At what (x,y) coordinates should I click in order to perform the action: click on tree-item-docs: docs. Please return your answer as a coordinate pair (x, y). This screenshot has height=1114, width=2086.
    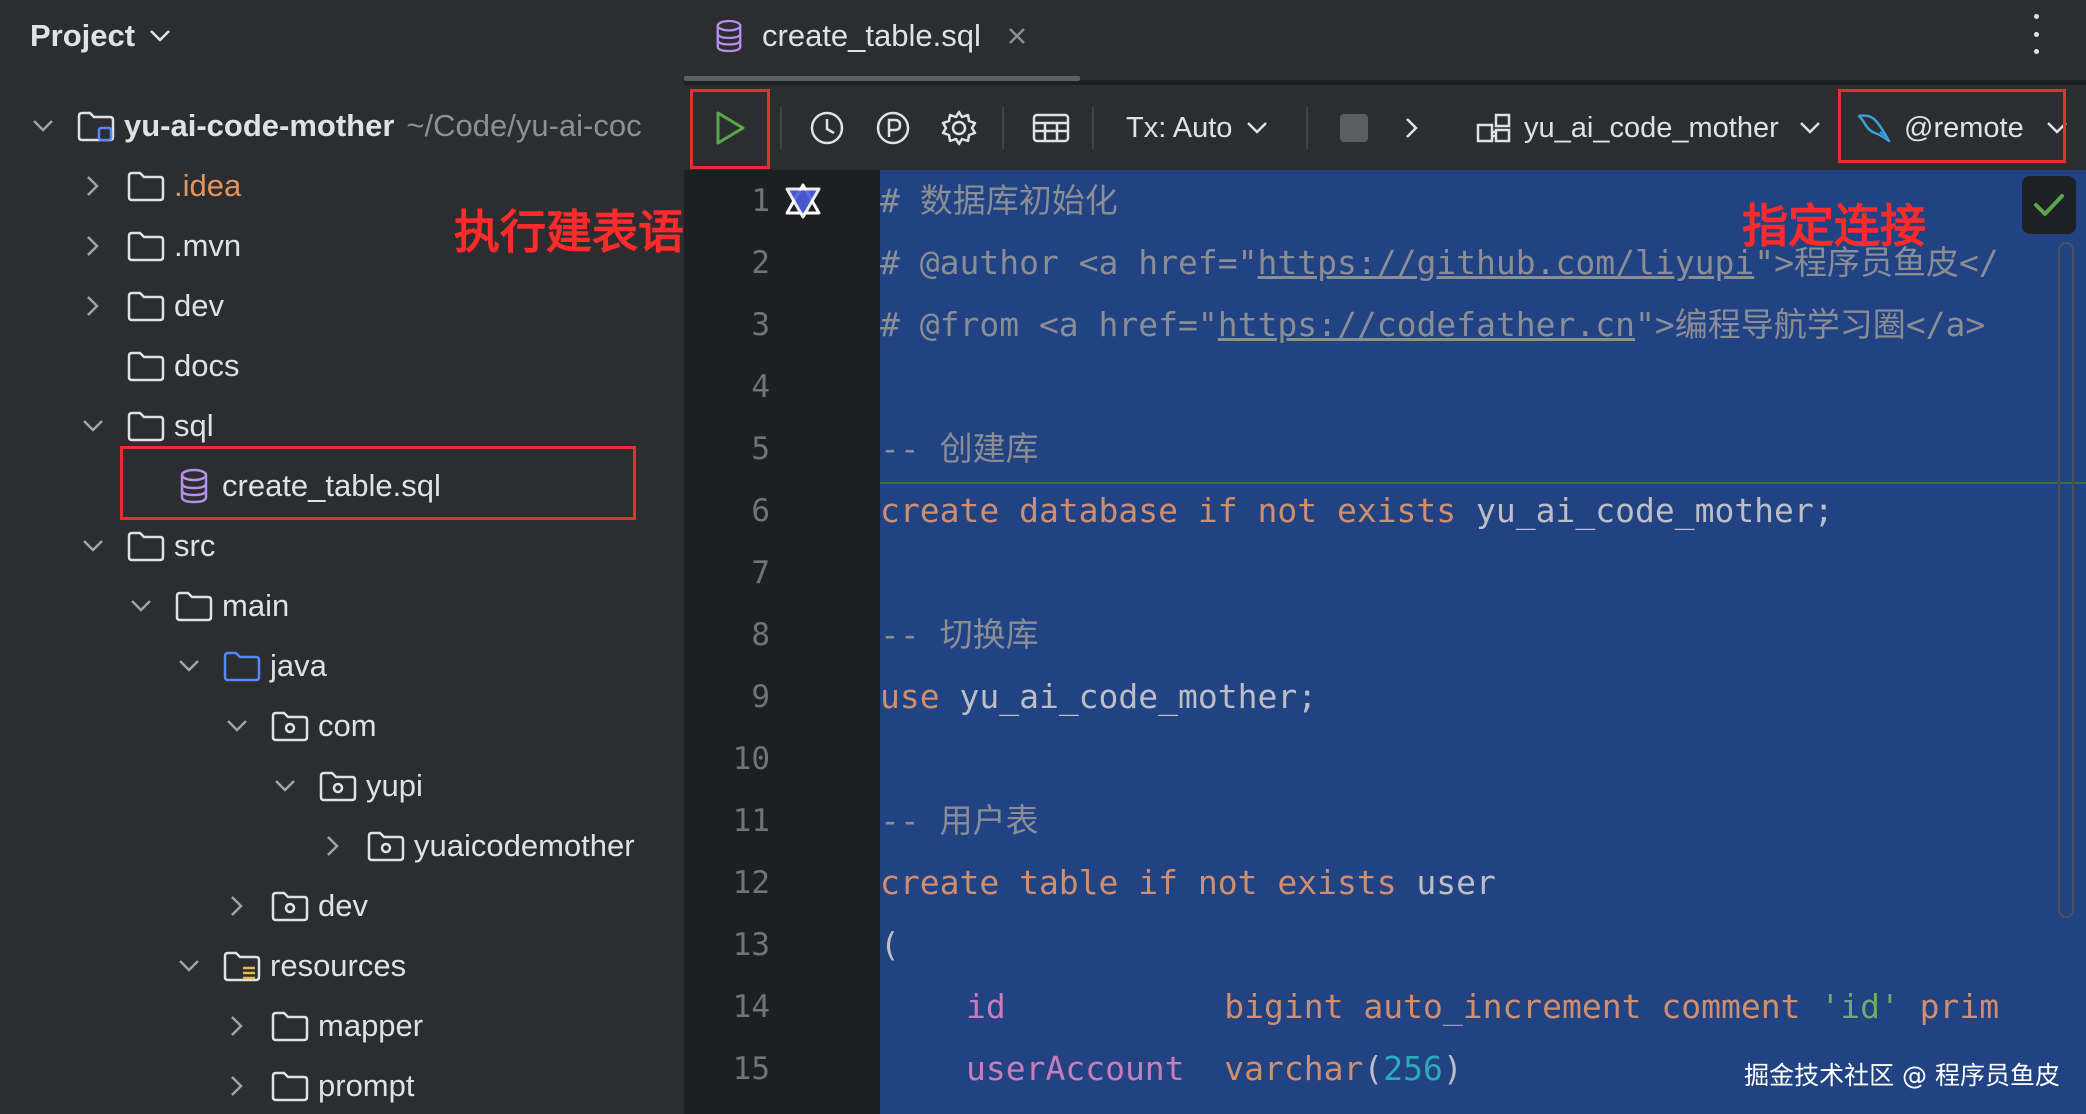
    Looking at the image, I should click on (158, 366).